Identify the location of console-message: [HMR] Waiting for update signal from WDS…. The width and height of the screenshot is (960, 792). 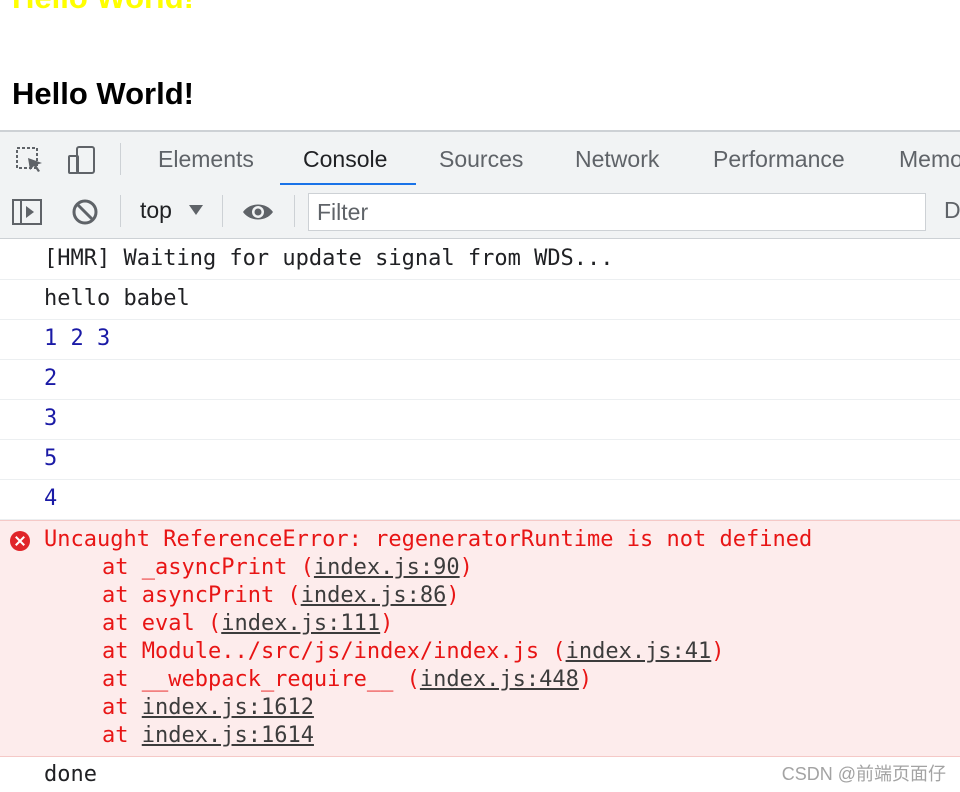
(480, 260).